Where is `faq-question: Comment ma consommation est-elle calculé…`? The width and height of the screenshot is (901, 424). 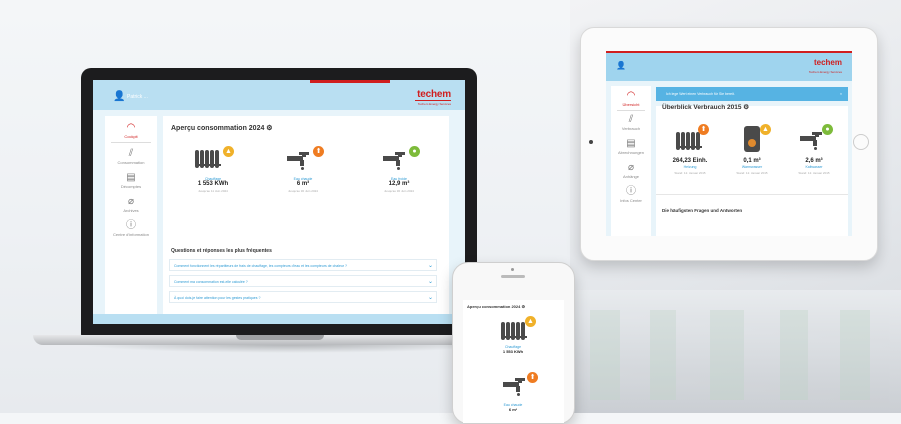
faq-question: Comment ma consommation est-elle calculé… is located at coordinates (211, 282).